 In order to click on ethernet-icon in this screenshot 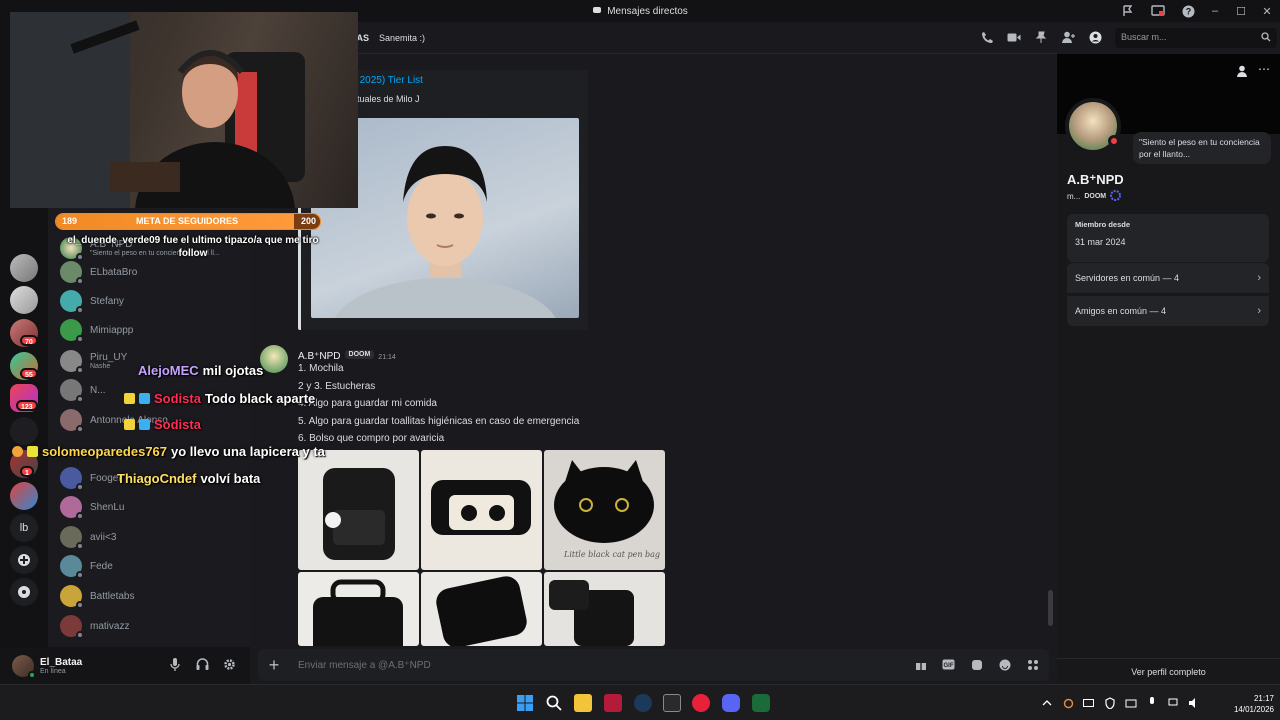, I will do `click(1173, 703)`.